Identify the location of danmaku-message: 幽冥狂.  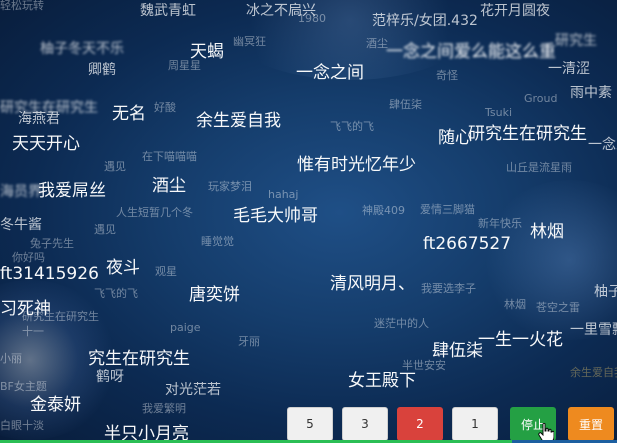
(249, 41).